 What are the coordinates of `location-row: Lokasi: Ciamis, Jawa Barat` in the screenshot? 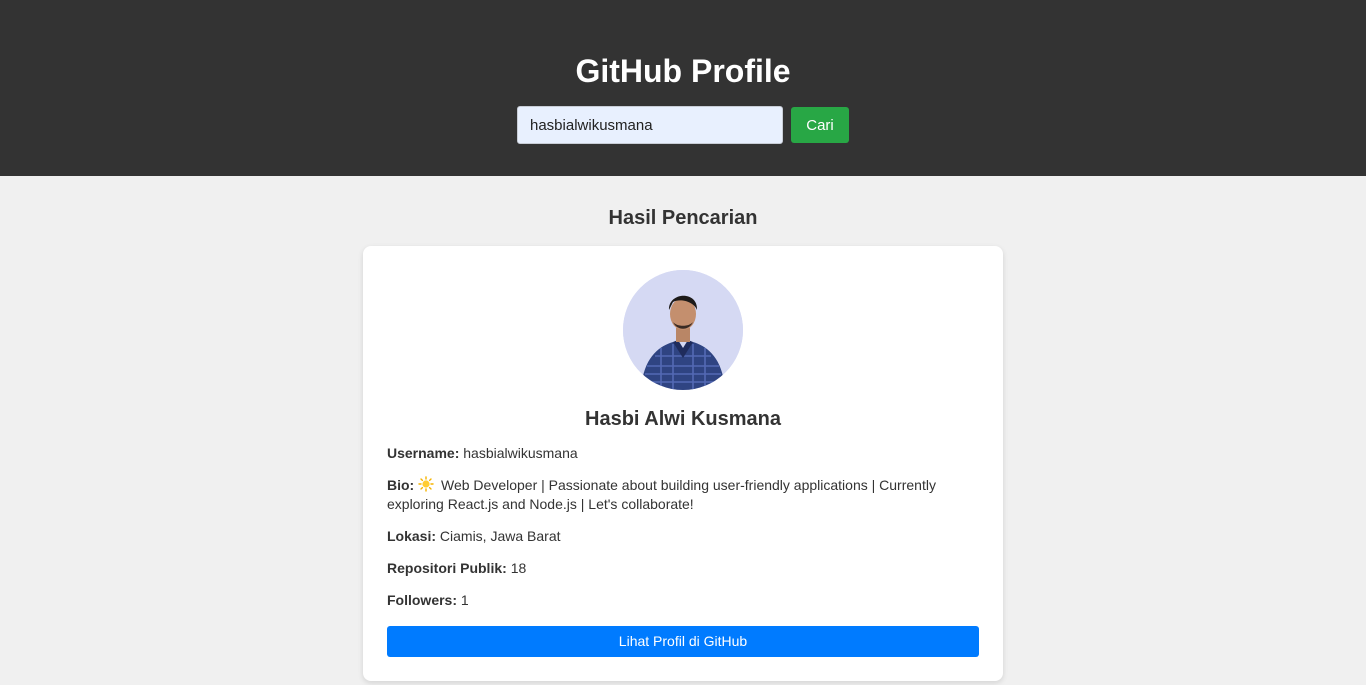 It's located at (677, 536).